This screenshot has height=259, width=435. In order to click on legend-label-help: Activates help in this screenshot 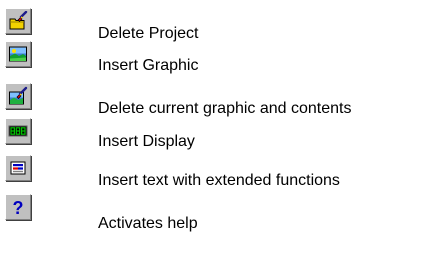, I will do `click(148, 223)`.